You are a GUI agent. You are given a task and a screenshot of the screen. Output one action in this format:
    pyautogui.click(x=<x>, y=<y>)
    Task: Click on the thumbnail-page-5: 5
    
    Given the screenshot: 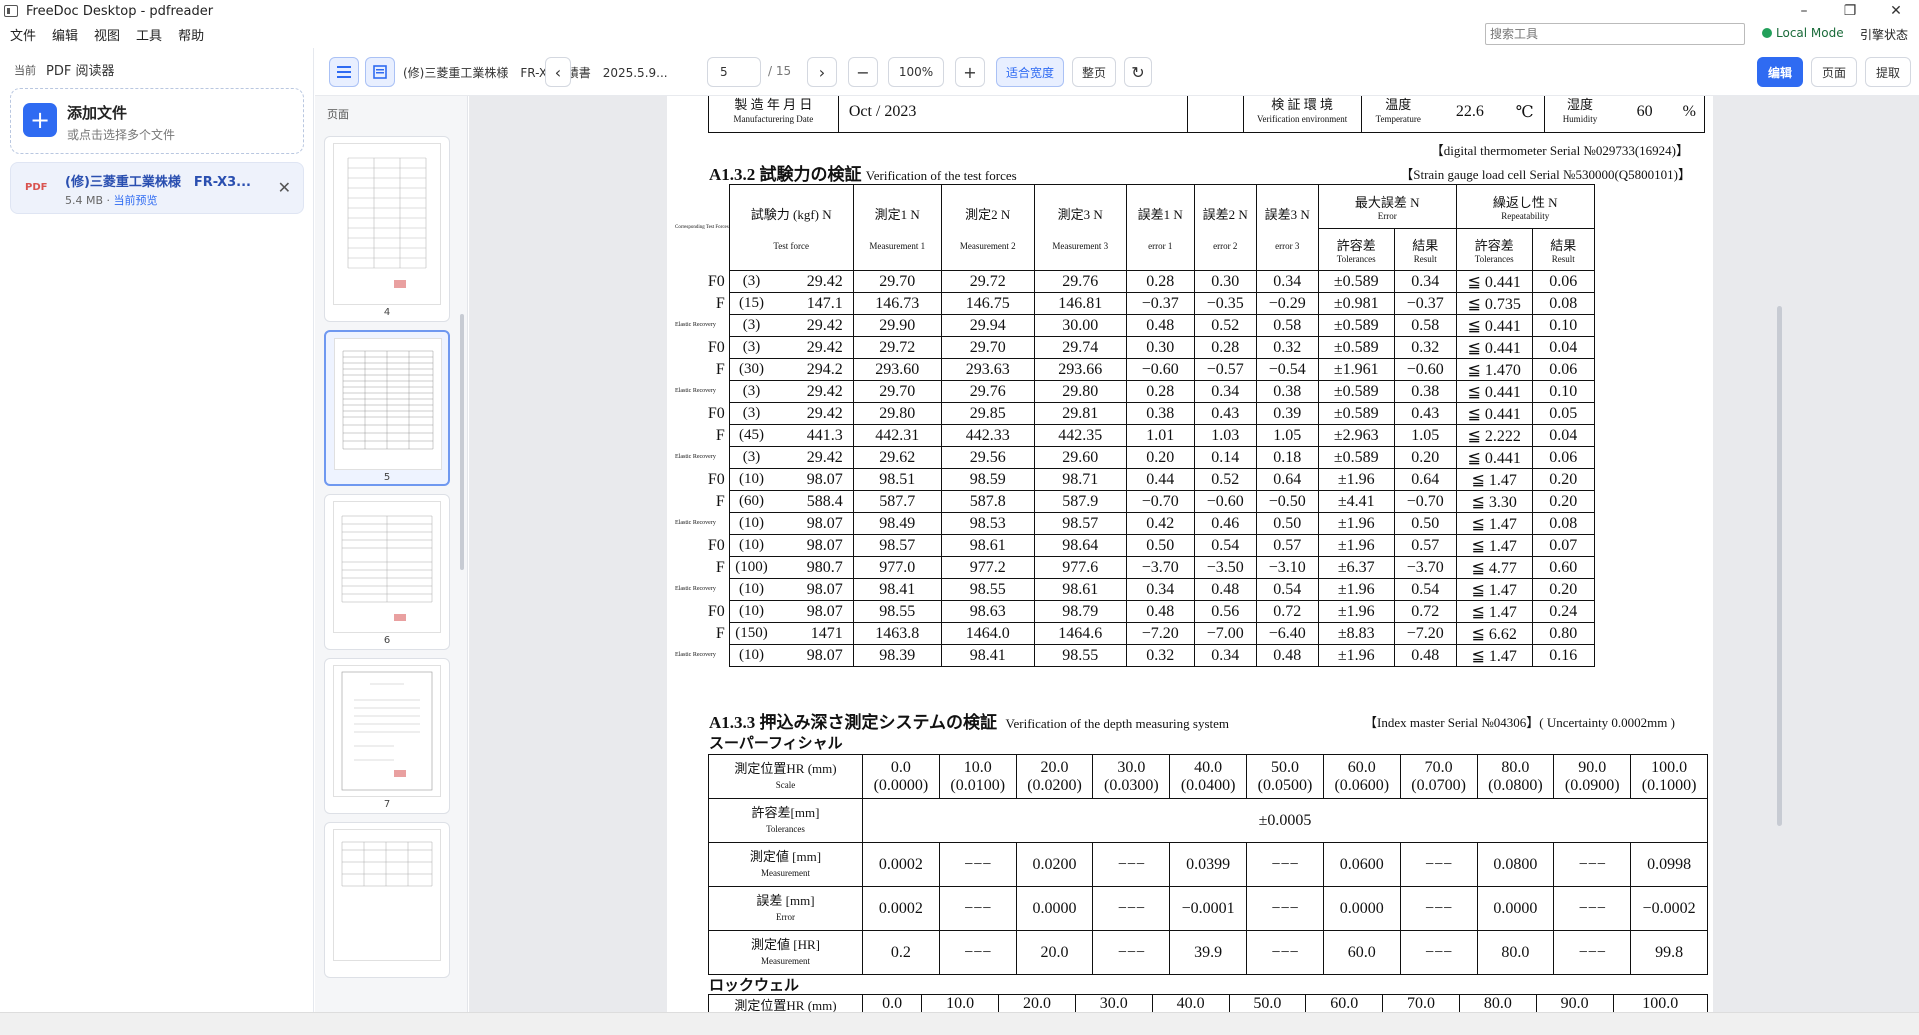 What is the action you would take?
    pyautogui.click(x=387, y=408)
    